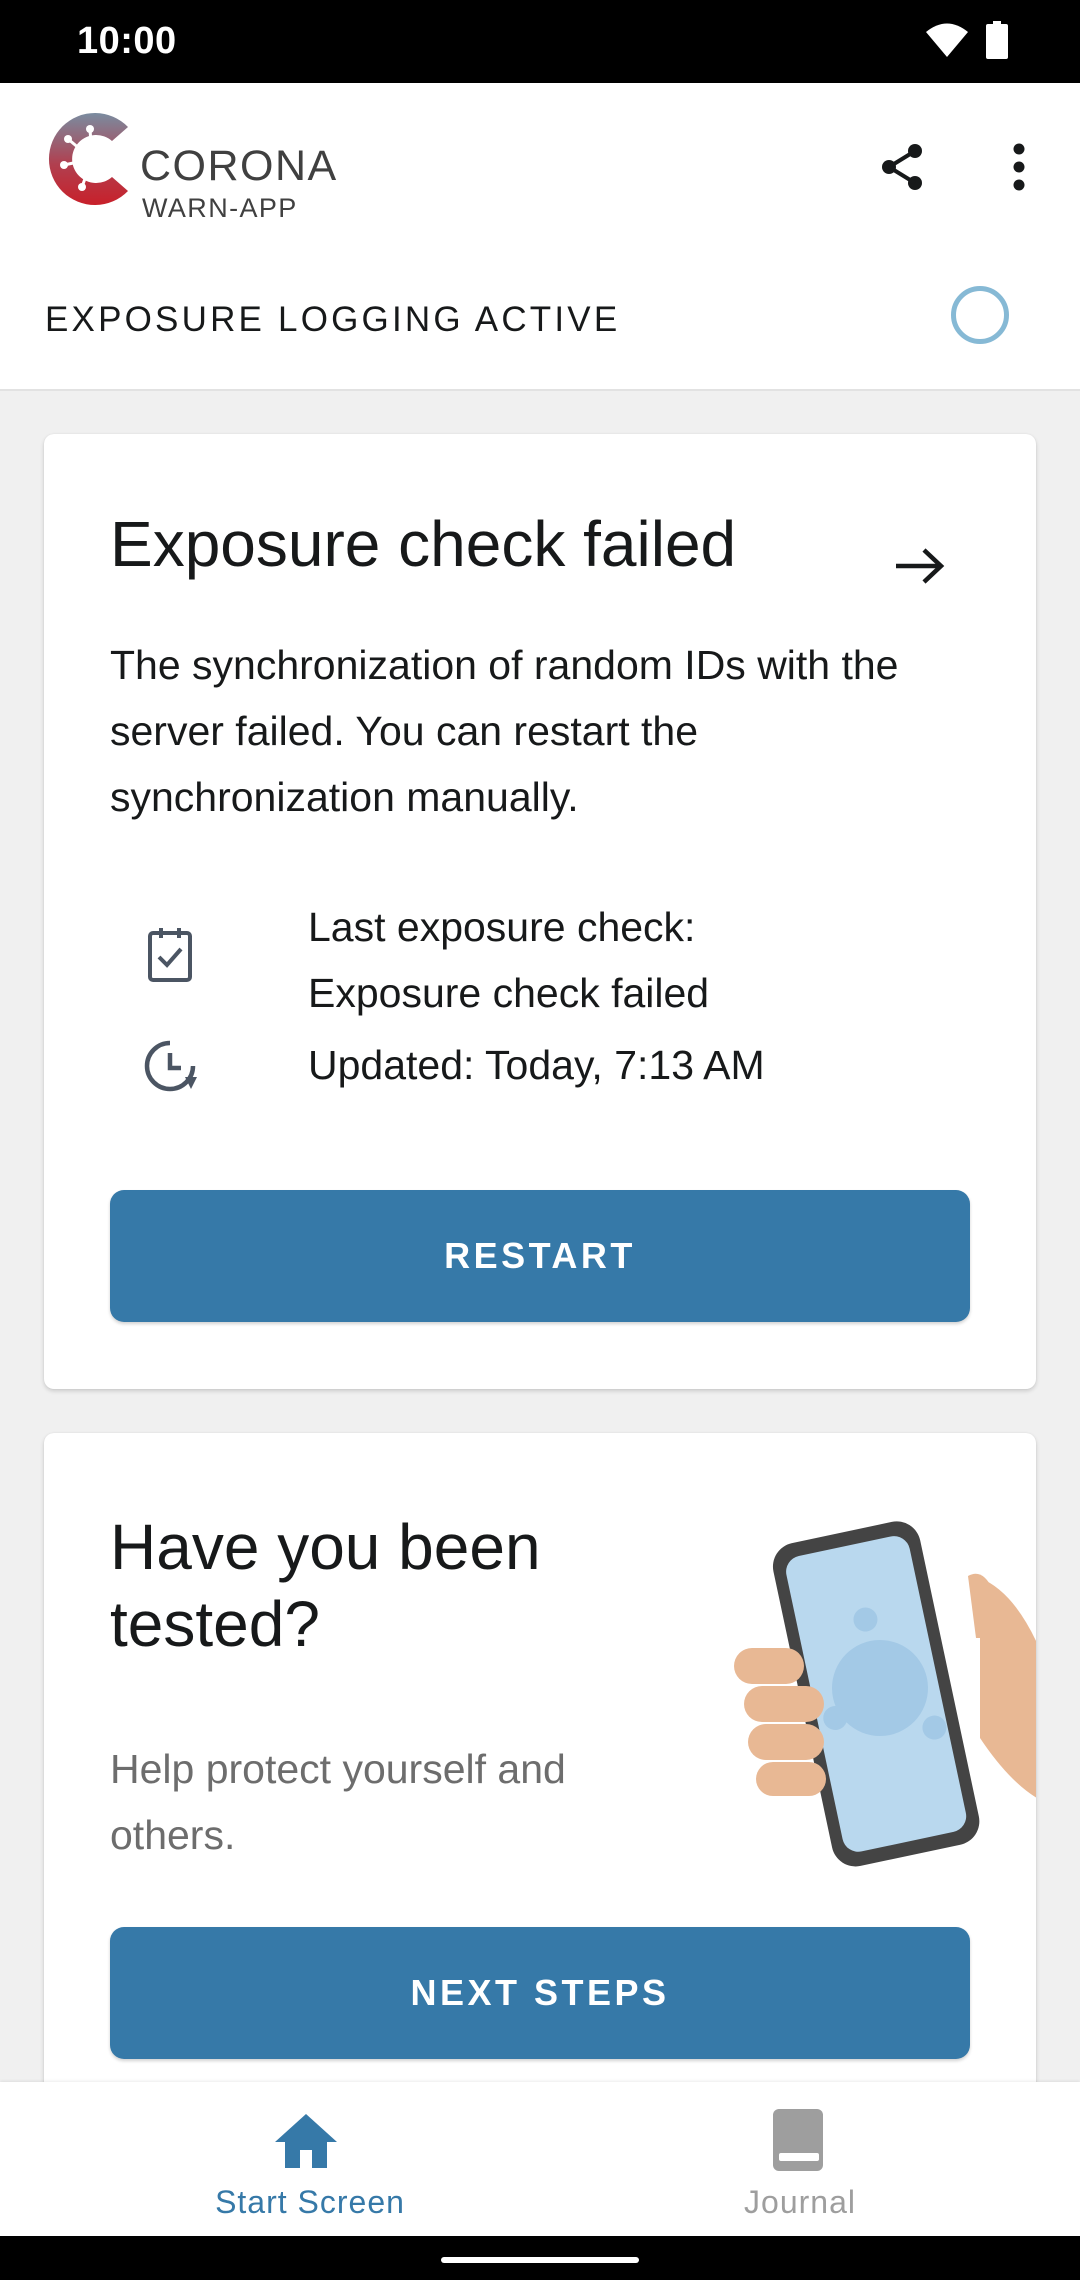 This screenshot has width=1080, height=2280. I want to click on restart-button: RESTART, so click(540, 1256).